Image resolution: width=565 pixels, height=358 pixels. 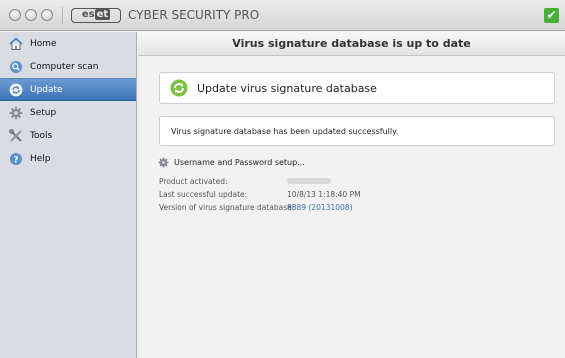 What do you see at coordinates (309, 181) in the screenshot?
I see `product-activated-value-redacted` at bounding box center [309, 181].